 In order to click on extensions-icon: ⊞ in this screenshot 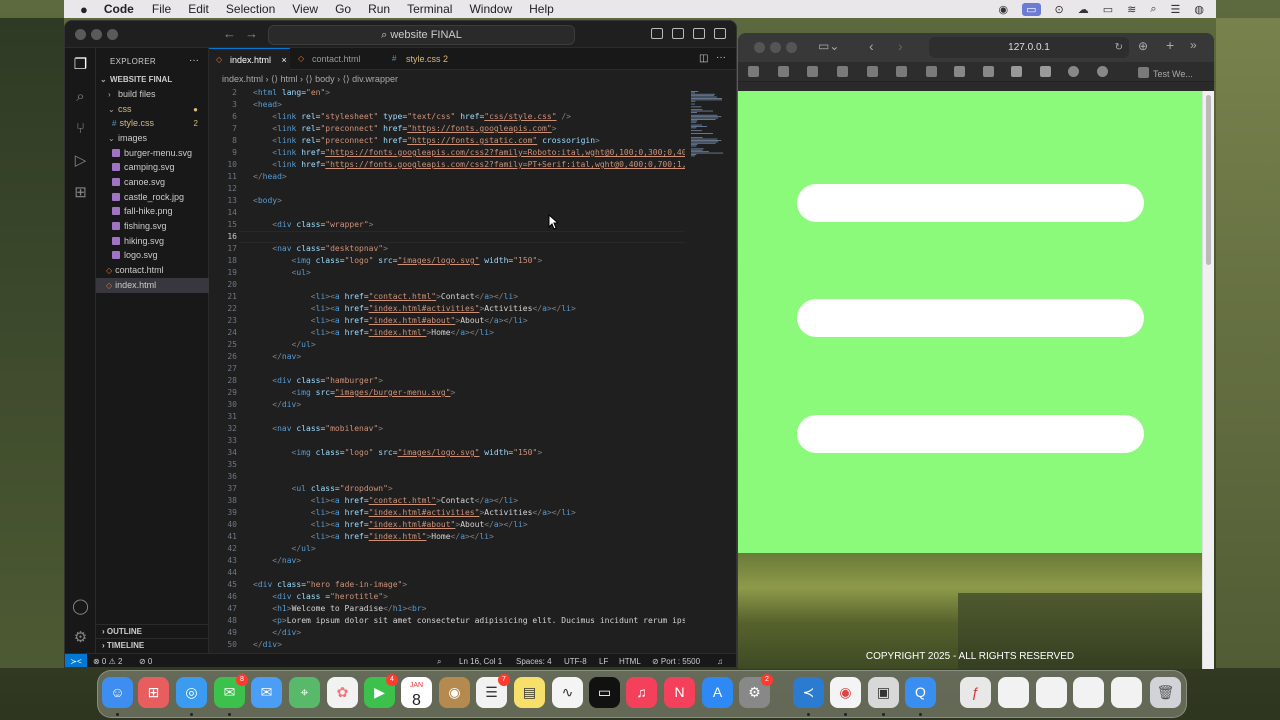, I will do `click(80, 192)`.